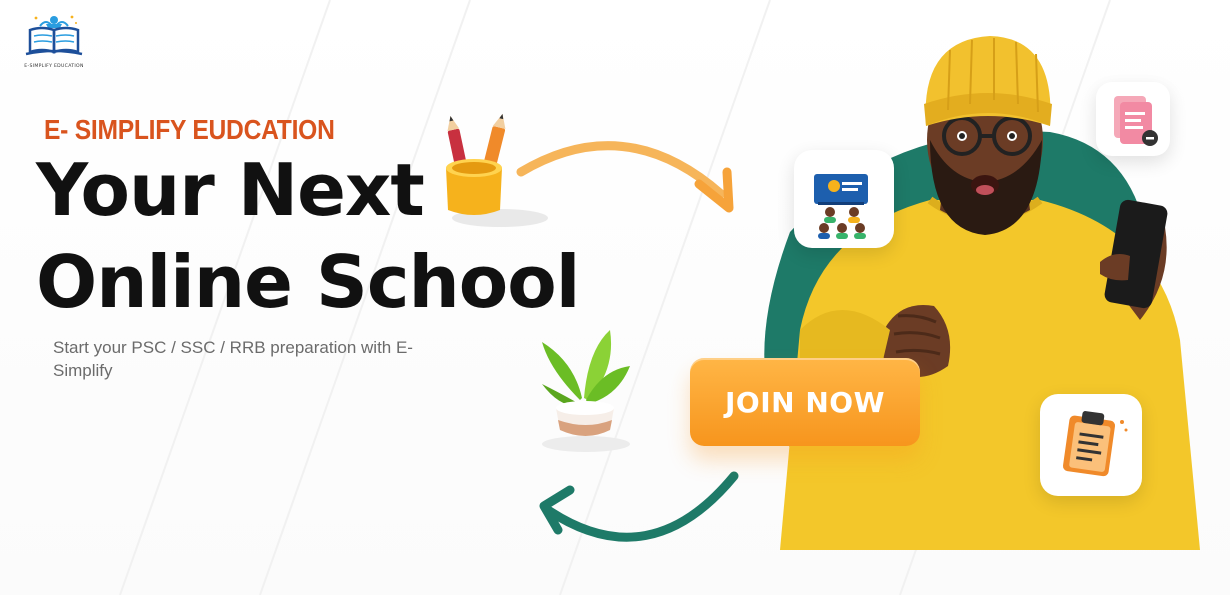  Describe the element at coordinates (625, 177) in the screenshot. I see `curved-arrow-right-icon` at that location.